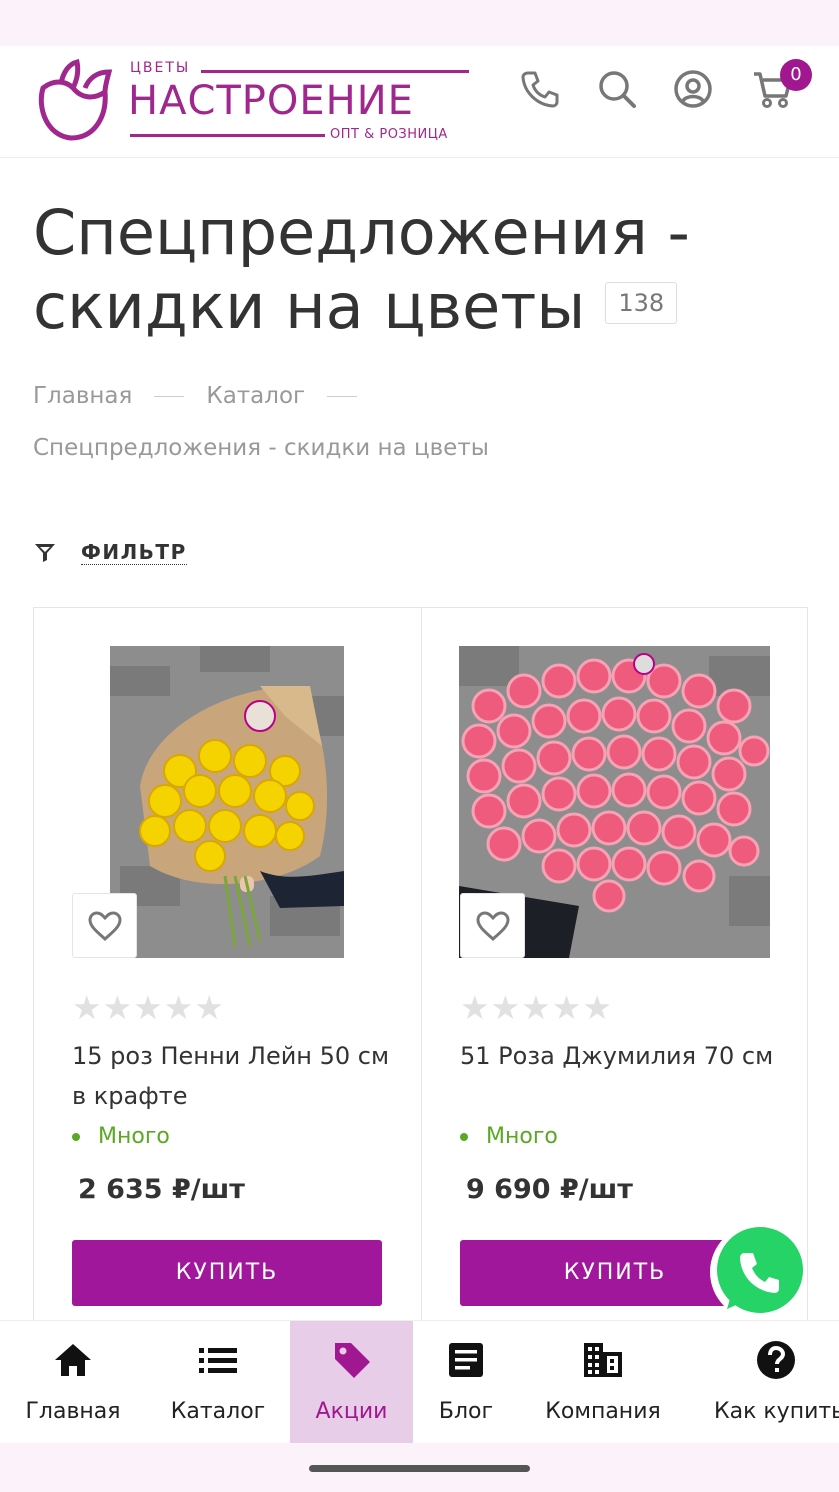 The image size is (839, 1492). I want to click on help-icon, so click(775, 1360).